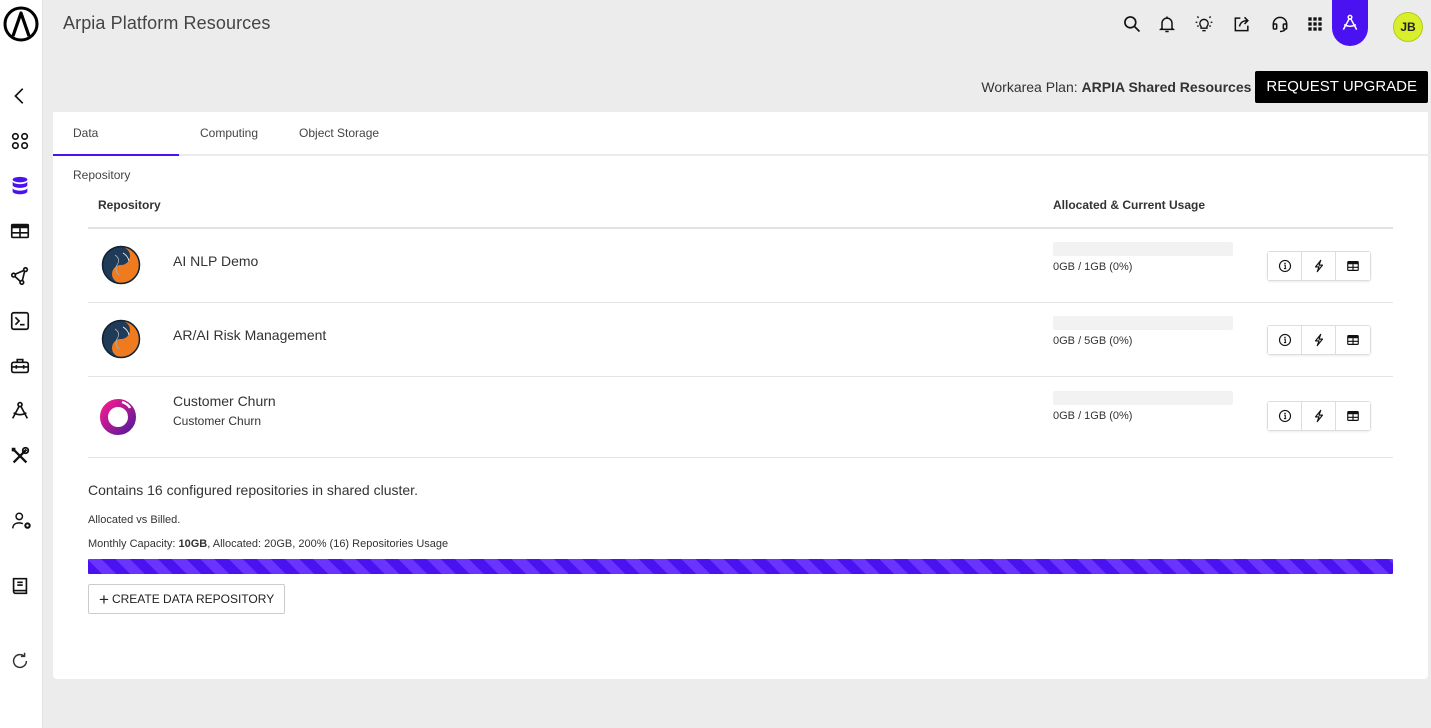 This screenshot has width=1431, height=728. What do you see at coordinates (1129, 205) in the screenshot?
I see `column-header-usage: Allocated & Current Usage` at bounding box center [1129, 205].